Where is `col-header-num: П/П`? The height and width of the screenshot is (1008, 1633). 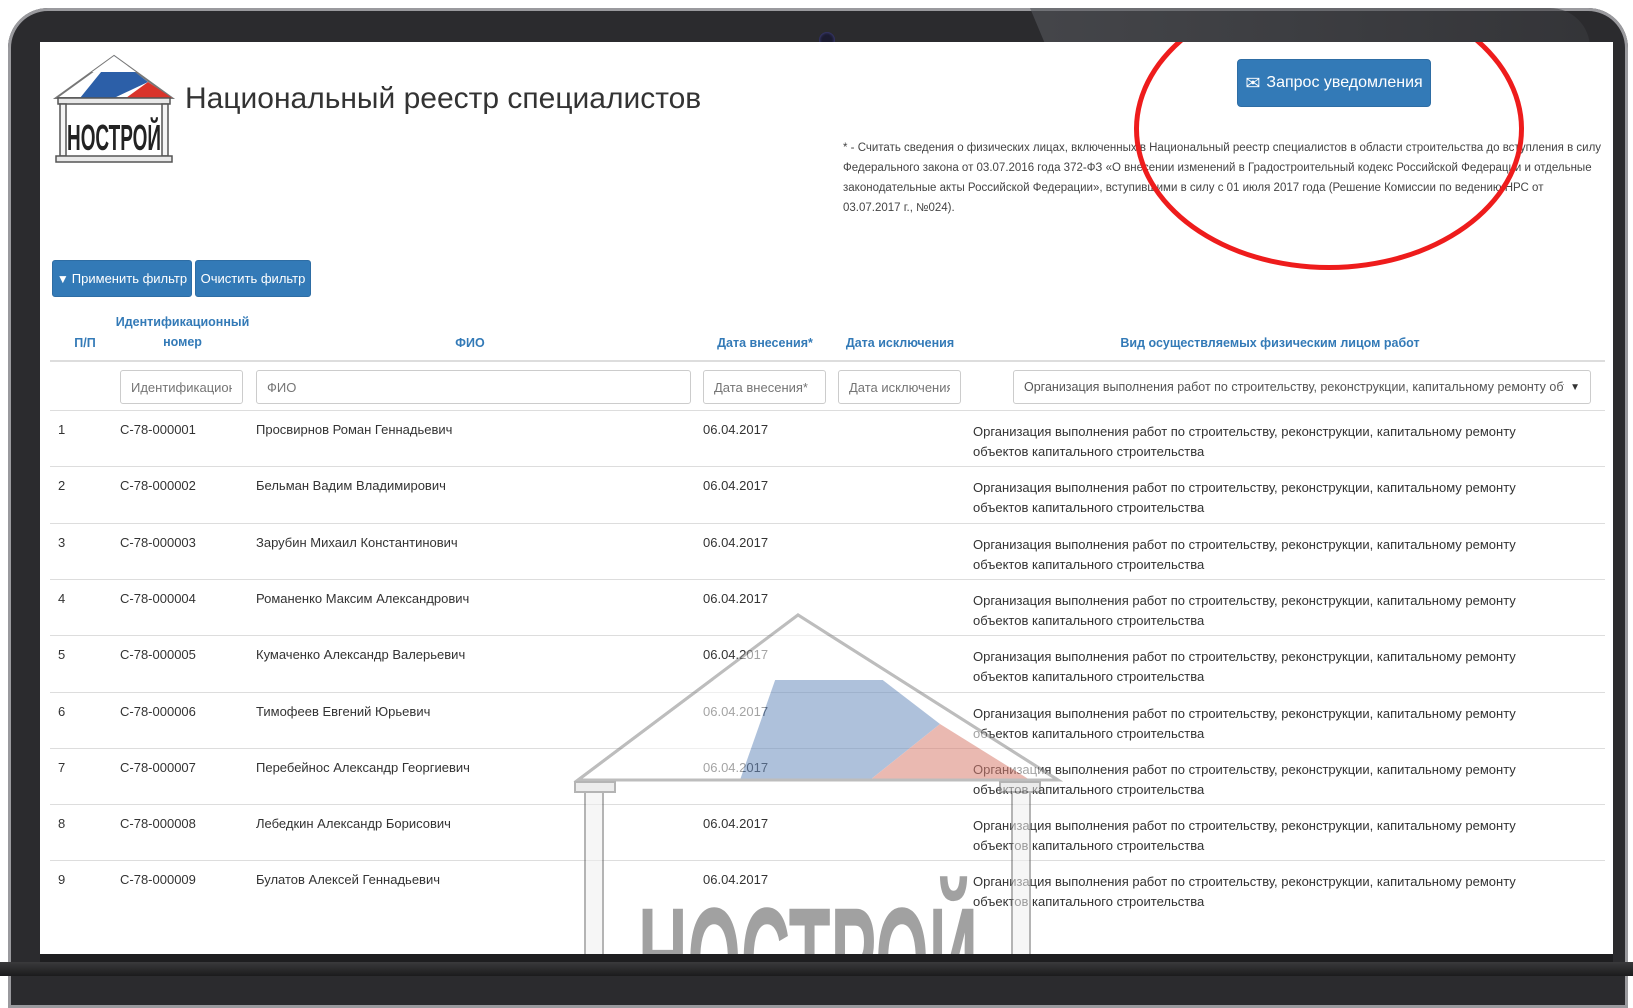 col-header-num: П/П is located at coordinates (85, 343).